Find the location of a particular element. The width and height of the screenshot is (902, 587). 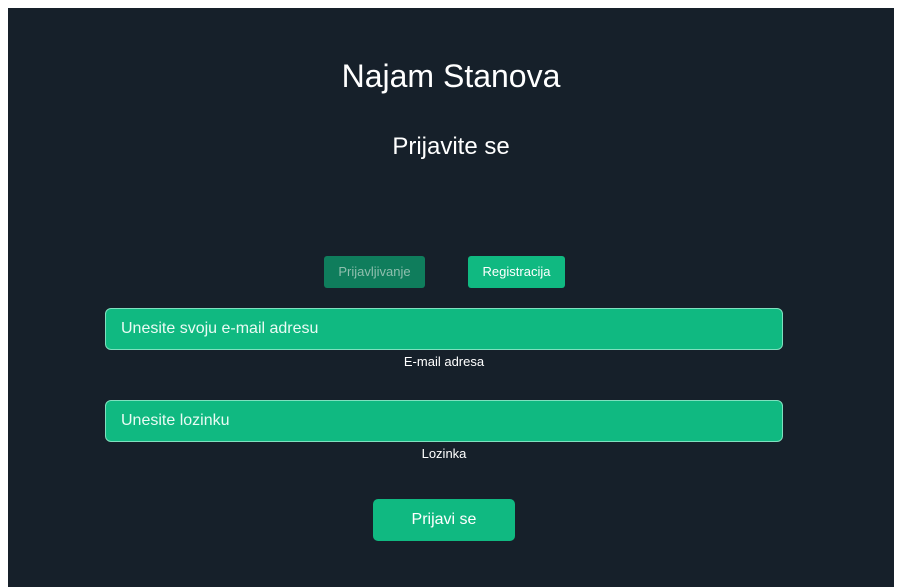

app-title: Najam Stanova is located at coordinates (451, 76).